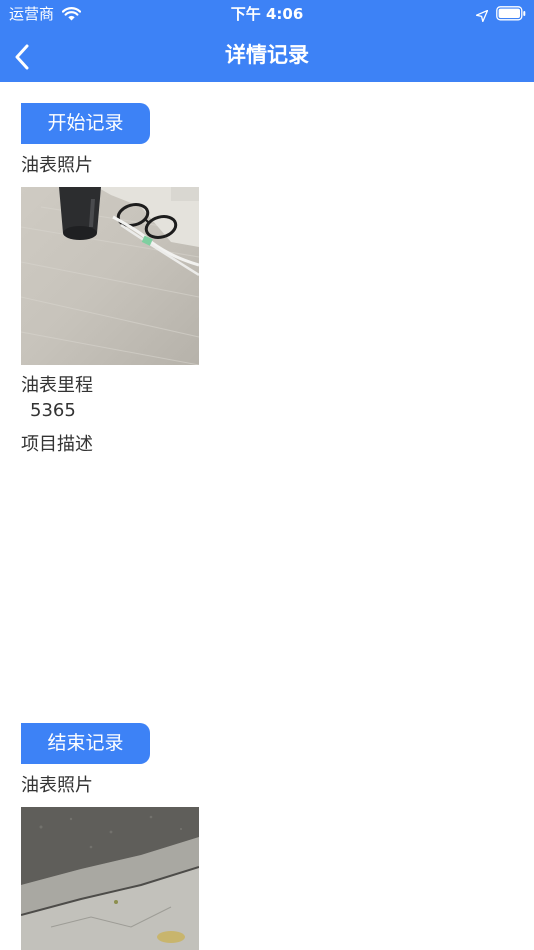  Describe the element at coordinates (57, 165) in the screenshot. I see `start-photo-label: 油表照片` at that location.